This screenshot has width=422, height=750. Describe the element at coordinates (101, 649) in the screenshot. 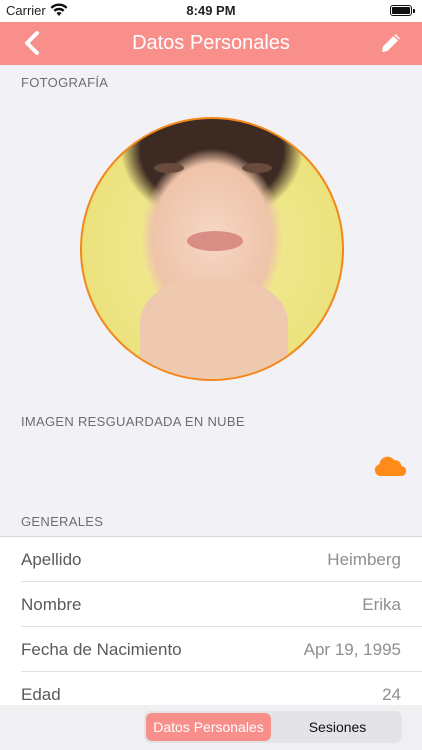

I see `row-label: Fecha de Nacimiento` at that location.